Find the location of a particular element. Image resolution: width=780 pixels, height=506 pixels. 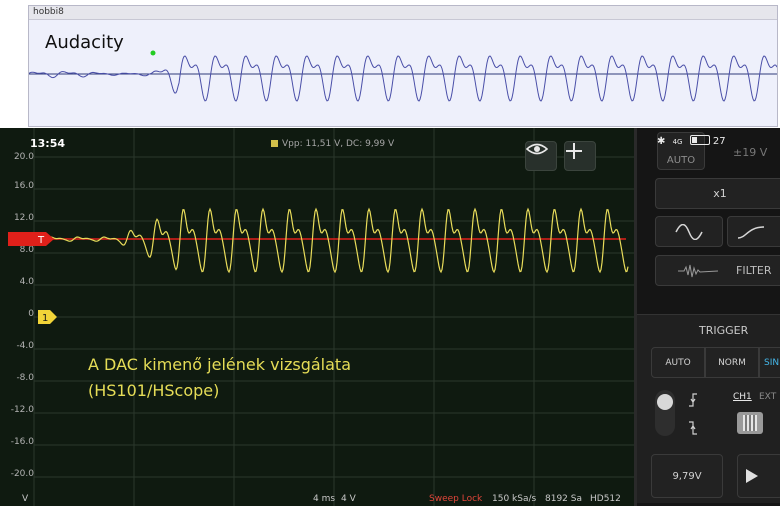

waveform-filter-icon is located at coordinates (698, 270).